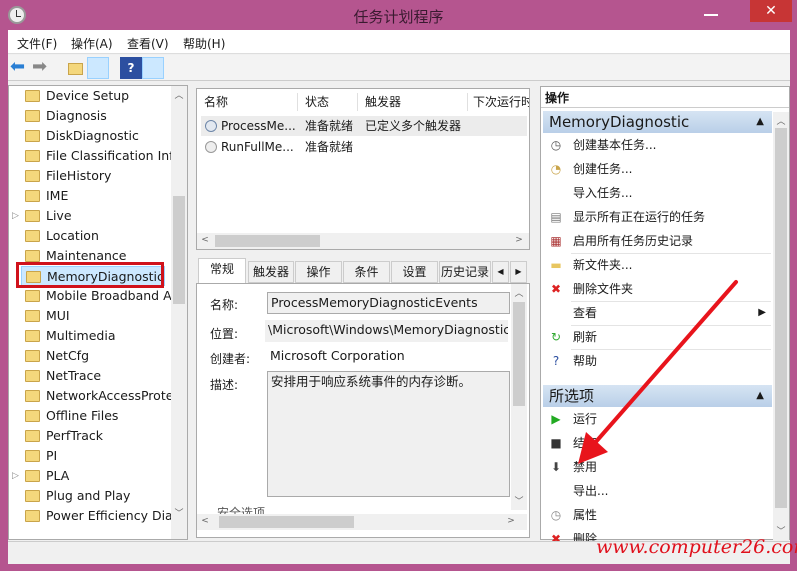 This screenshot has width=797, height=571. Describe the element at coordinates (696, 547) in the screenshot. I see `watermark: www.computer26.com` at that location.